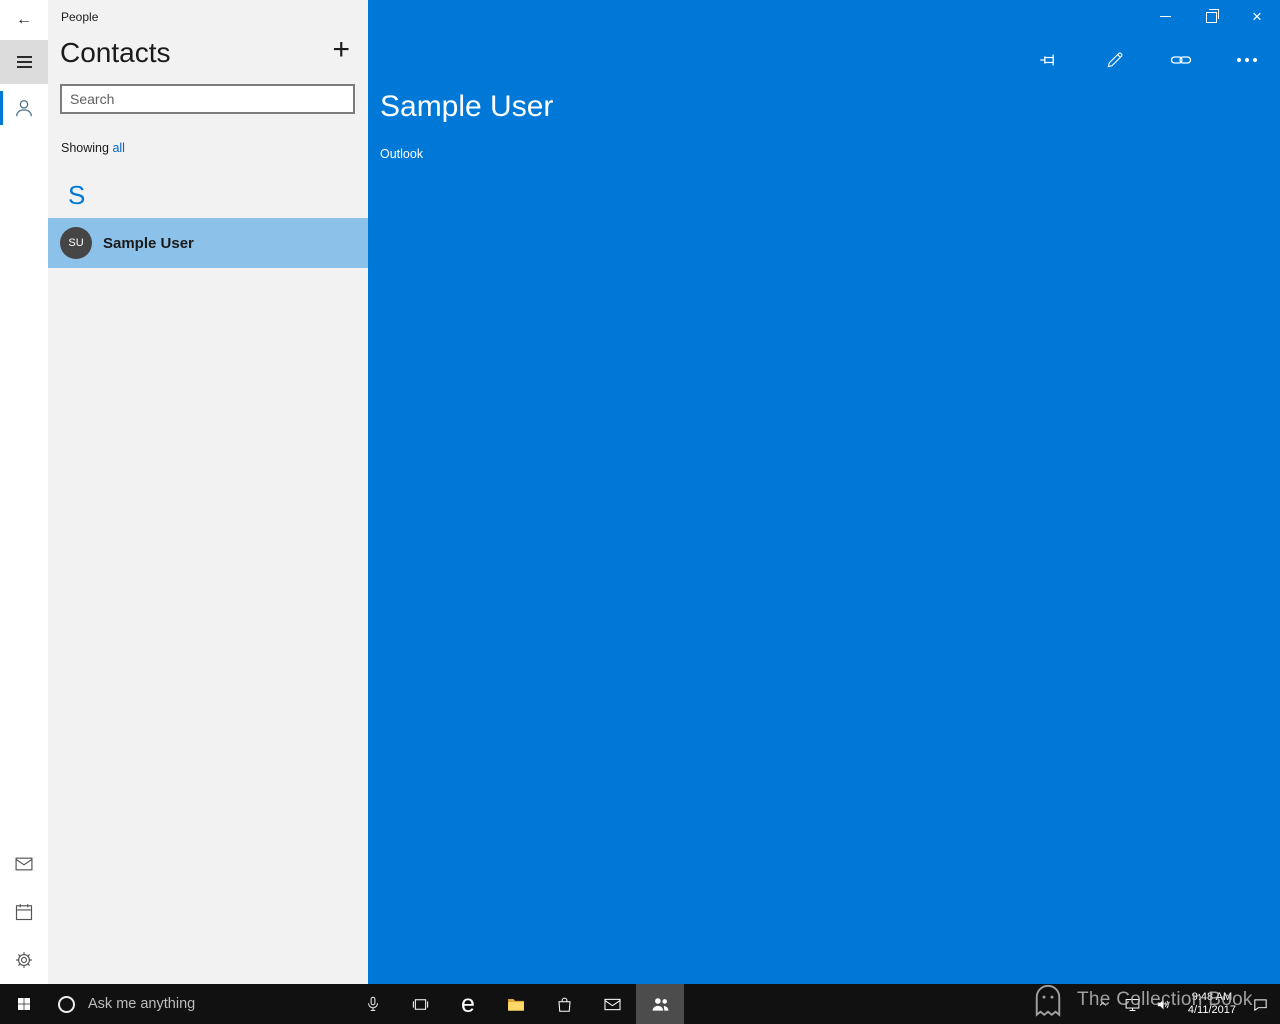 Image resolution: width=1280 pixels, height=1024 pixels. I want to click on filter-all-link: all, so click(118, 148).